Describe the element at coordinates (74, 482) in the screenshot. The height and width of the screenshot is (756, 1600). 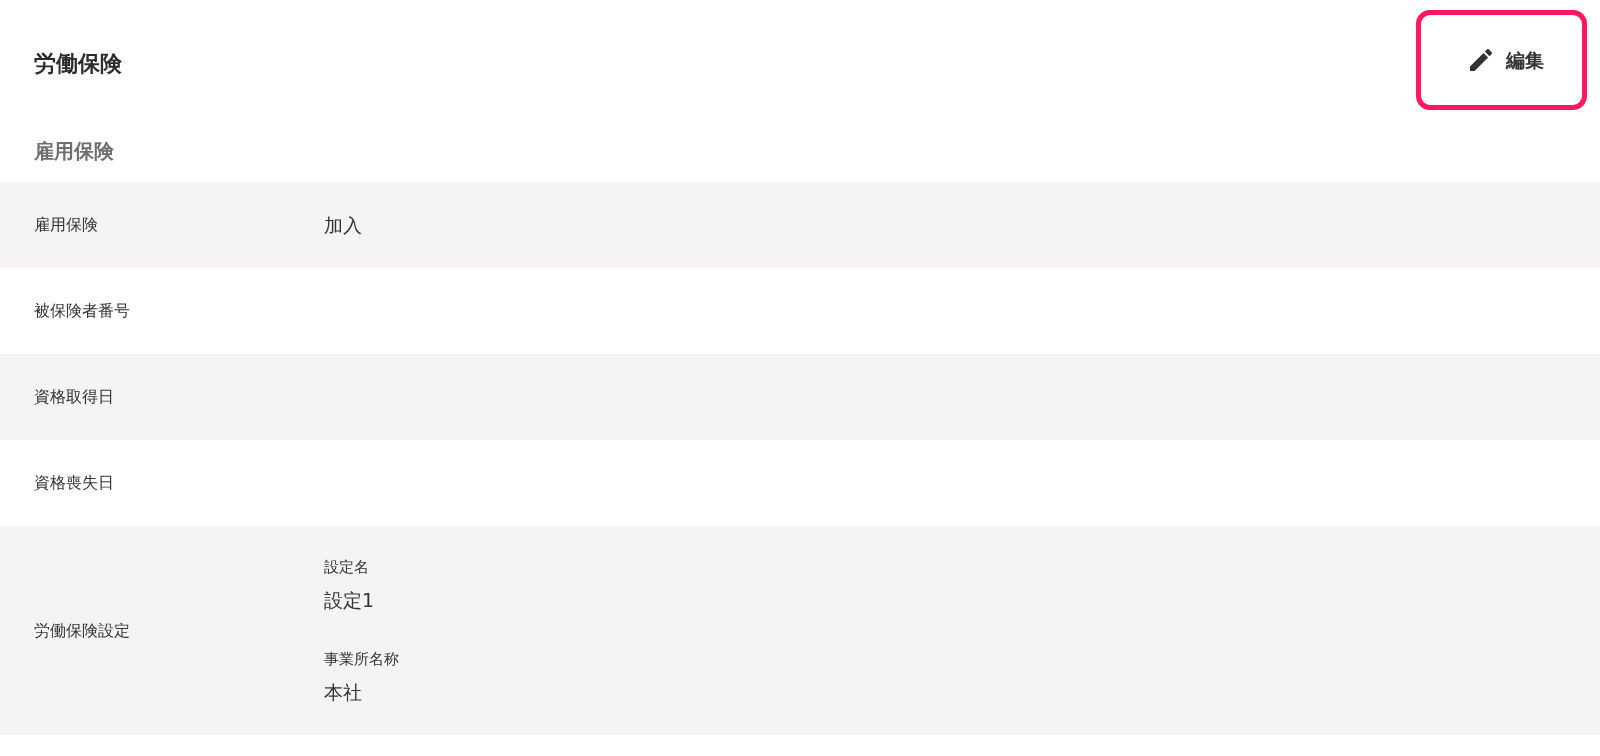
I see `field-label: 資格喪失日` at that location.